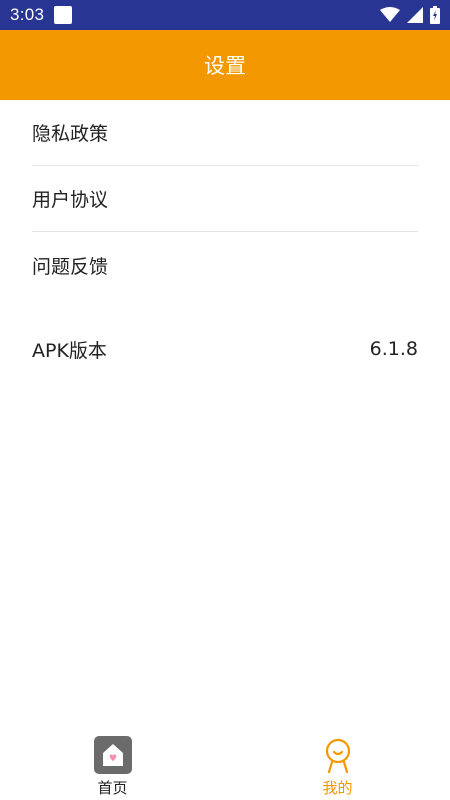  I want to click on menu-item-label: 用户协议, so click(70, 200).